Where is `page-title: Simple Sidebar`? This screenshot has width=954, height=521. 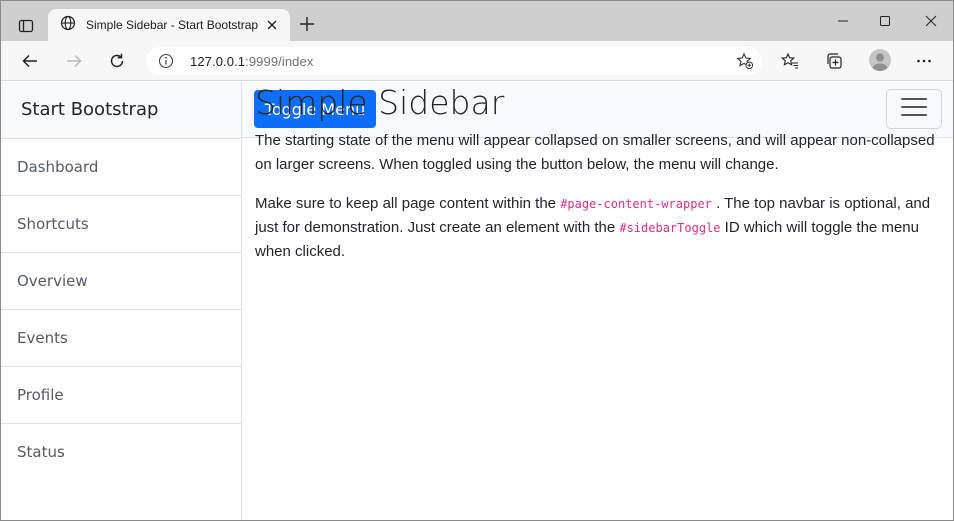
page-title: Simple Sidebar is located at coordinates (380, 102).